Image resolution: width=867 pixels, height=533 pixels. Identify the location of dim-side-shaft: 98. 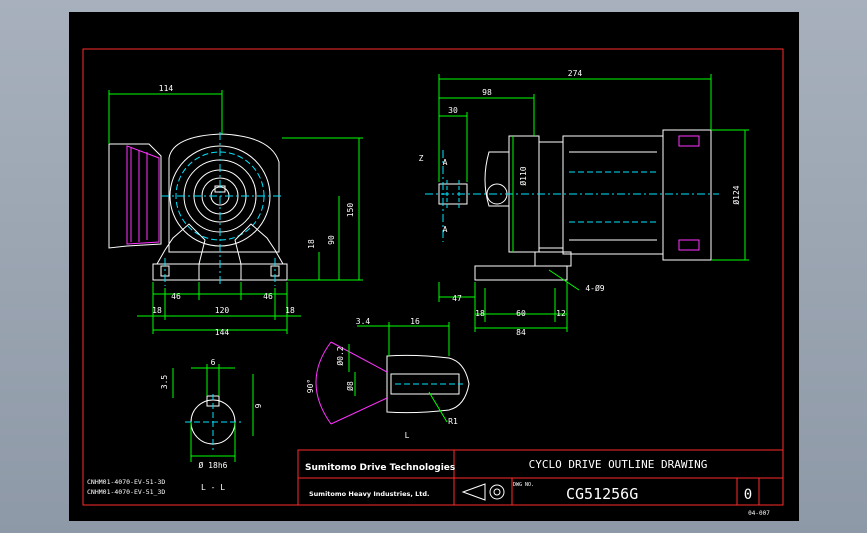
(487, 92).